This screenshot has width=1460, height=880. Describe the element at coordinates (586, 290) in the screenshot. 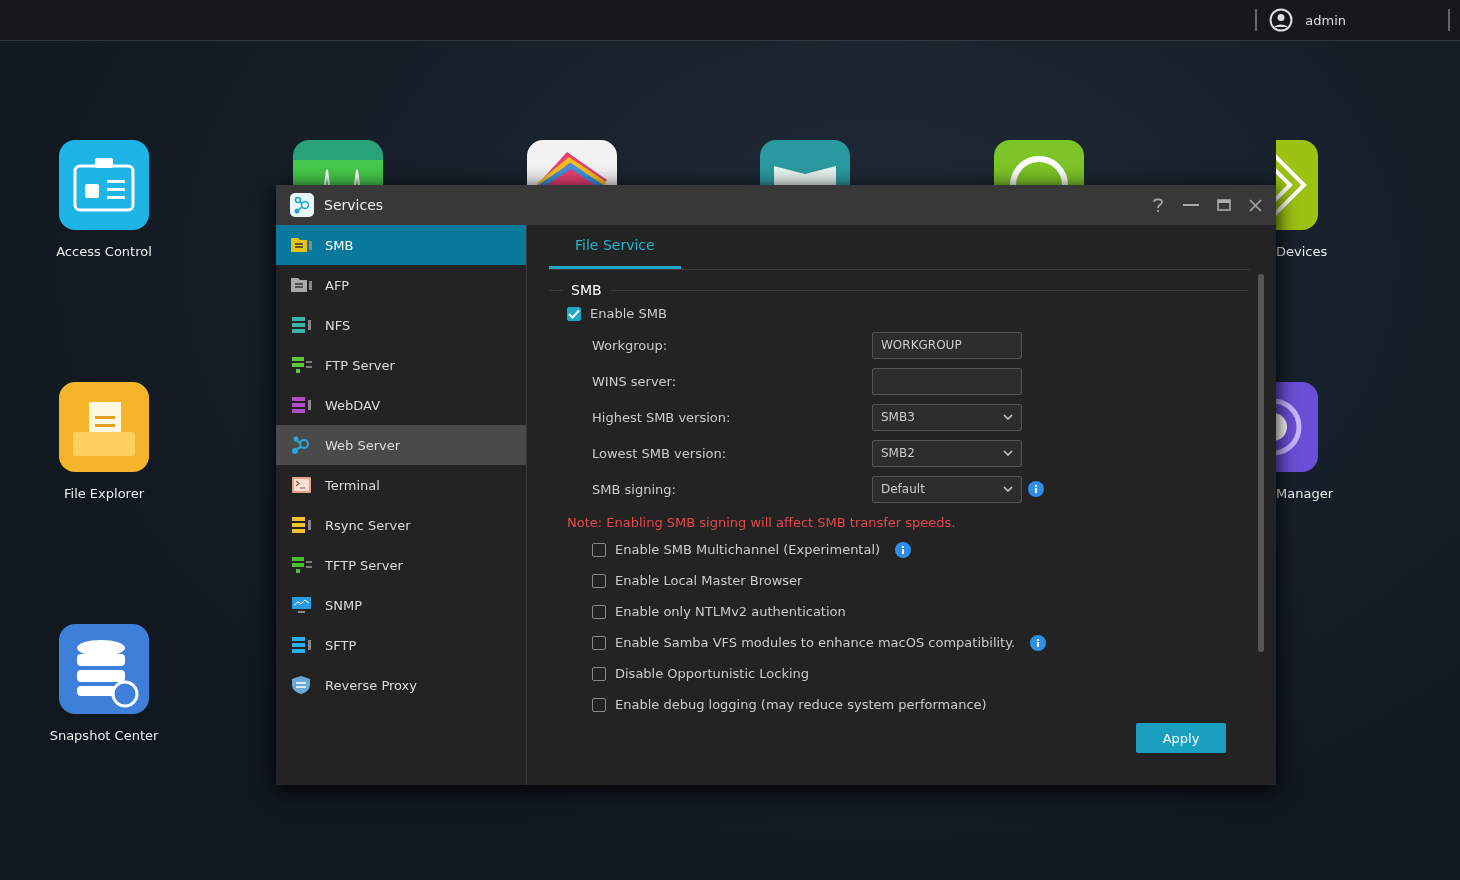

I see `section-title: SMB` at that location.